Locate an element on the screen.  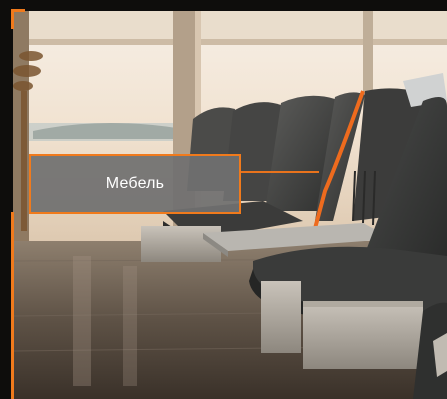
furniture-hotspot-label: Мебель is located at coordinates (135, 184).